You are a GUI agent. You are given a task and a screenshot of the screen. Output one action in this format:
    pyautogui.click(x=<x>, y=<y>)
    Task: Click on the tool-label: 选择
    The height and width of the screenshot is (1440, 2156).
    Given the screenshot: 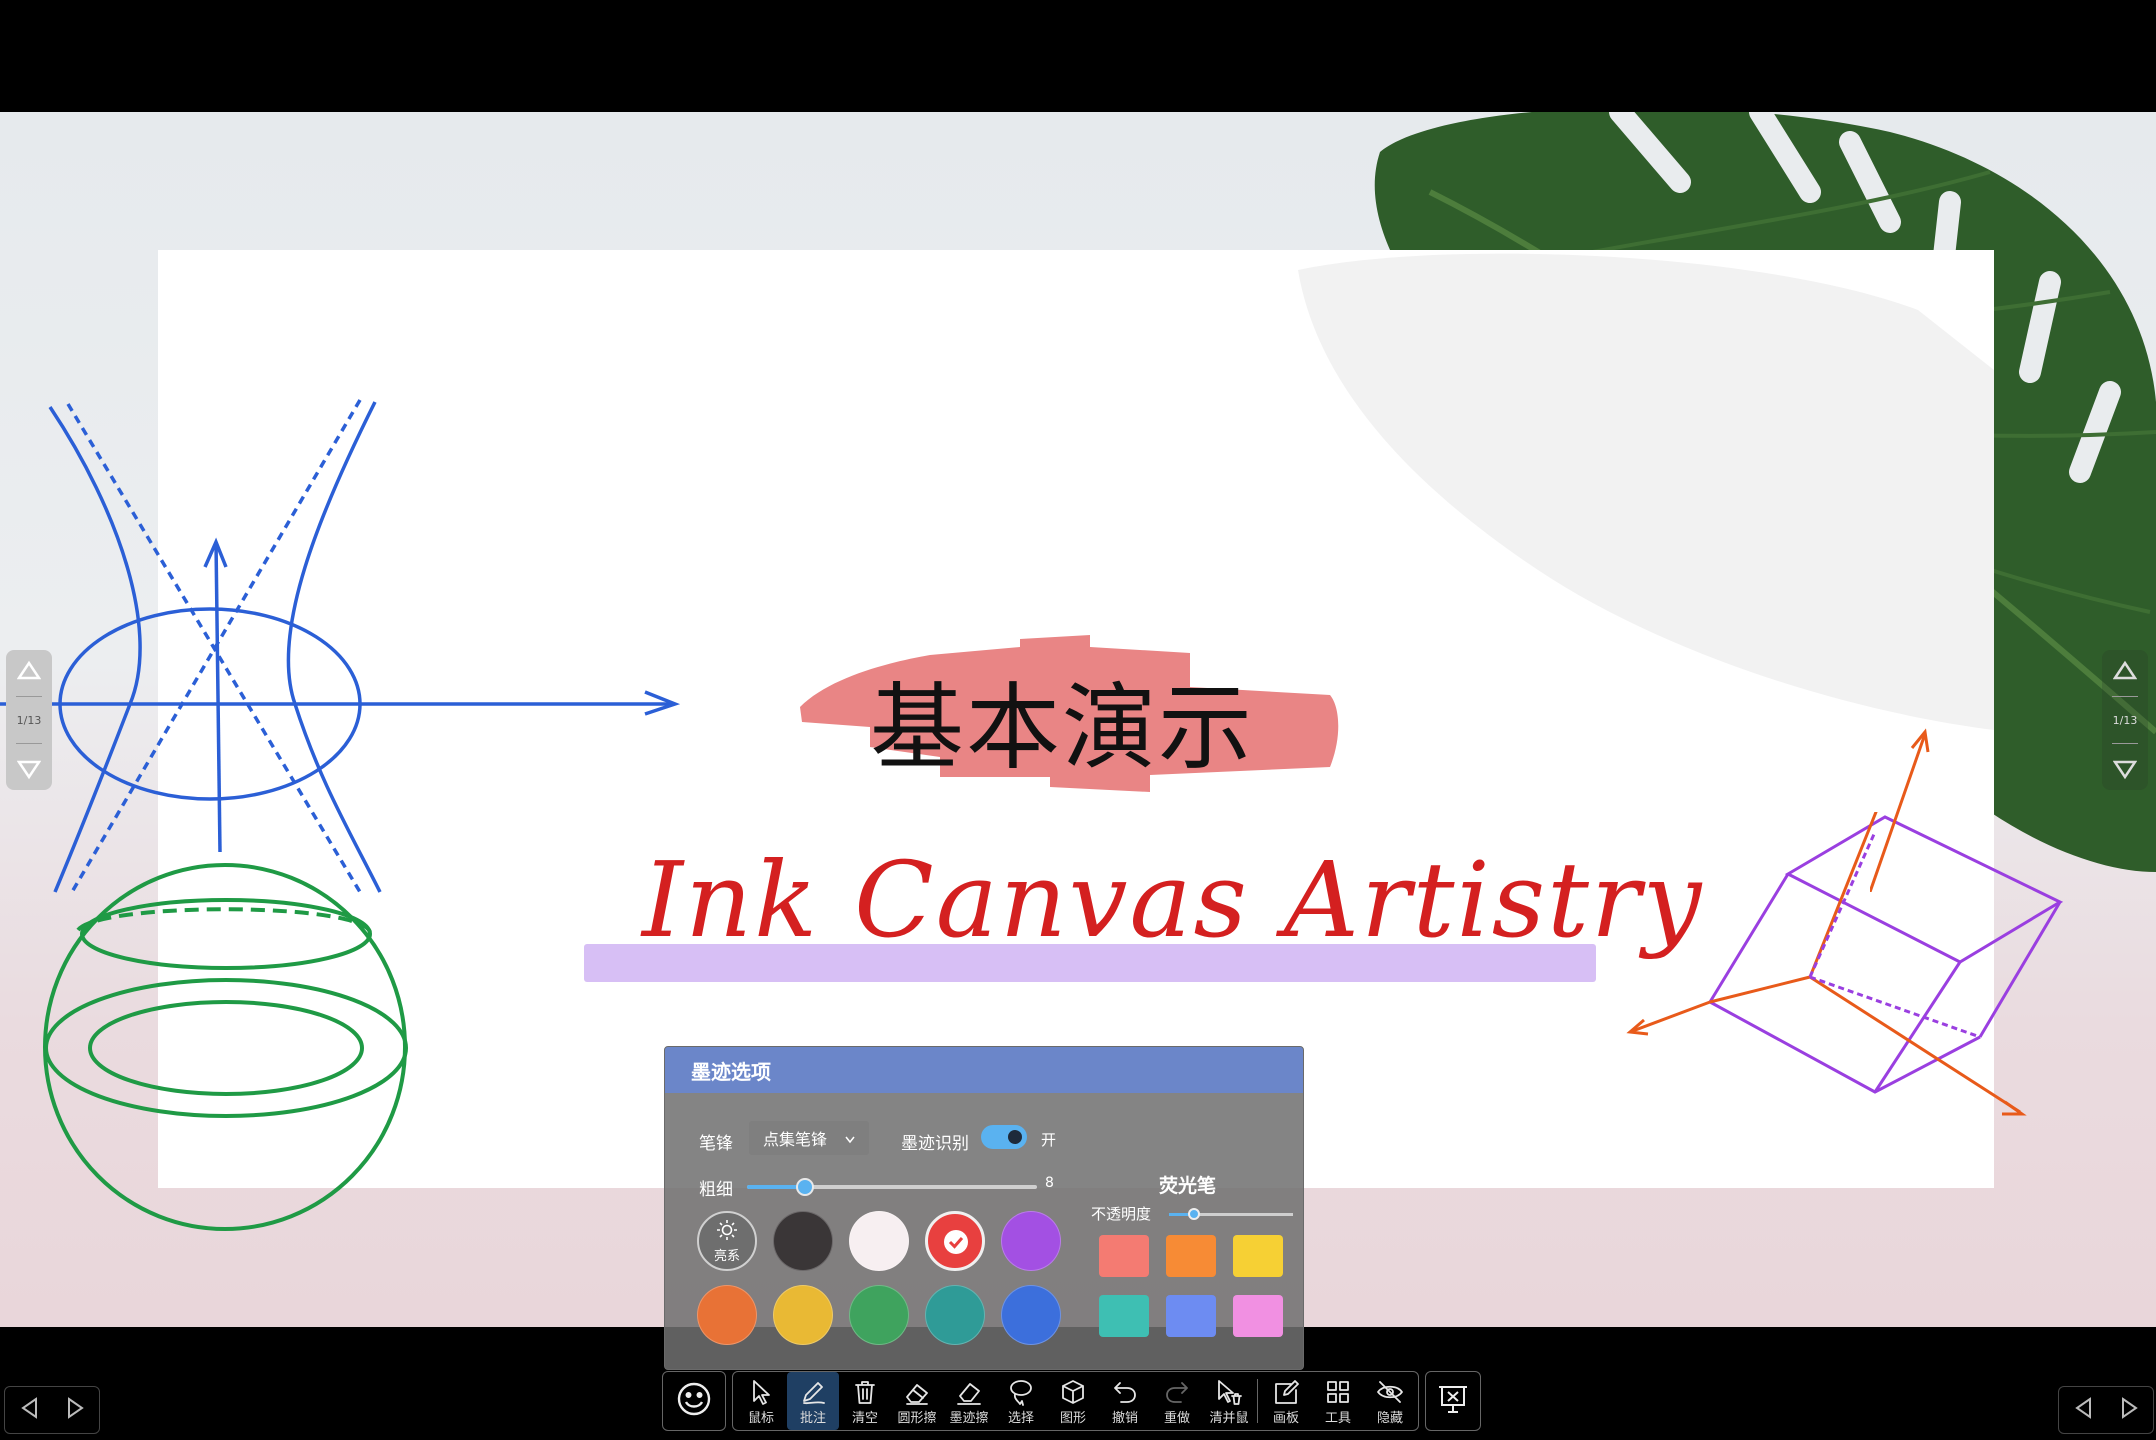 What is the action you would take?
    pyautogui.click(x=1020, y=1418)
    